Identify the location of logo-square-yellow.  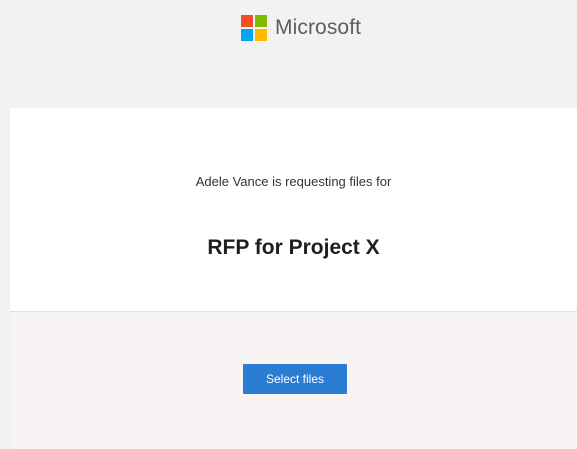
(261, 35).